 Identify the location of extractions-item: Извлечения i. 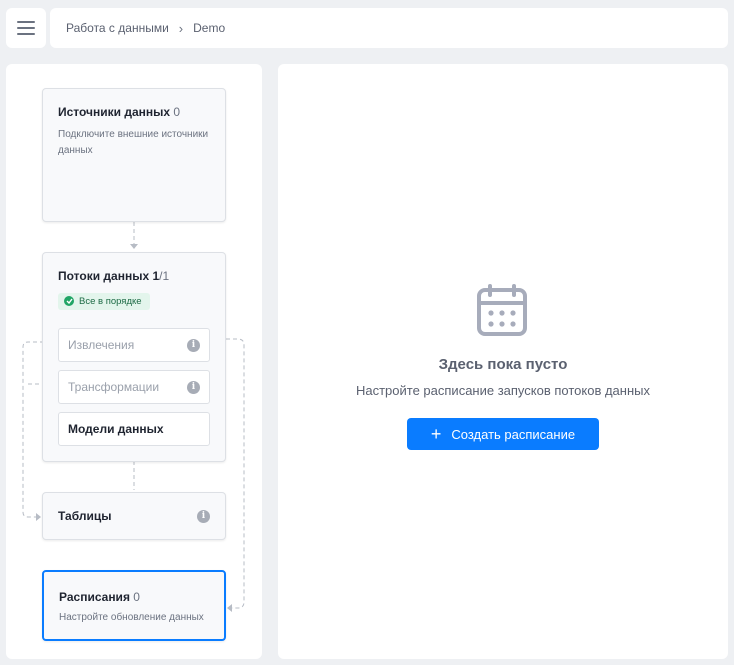
(134, 345).